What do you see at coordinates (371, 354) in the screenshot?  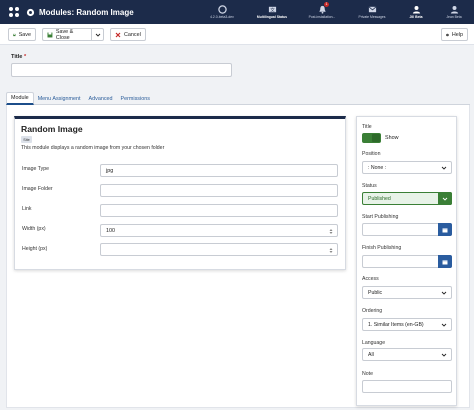 I see `language-value: All` at bounding box center [371, 354].